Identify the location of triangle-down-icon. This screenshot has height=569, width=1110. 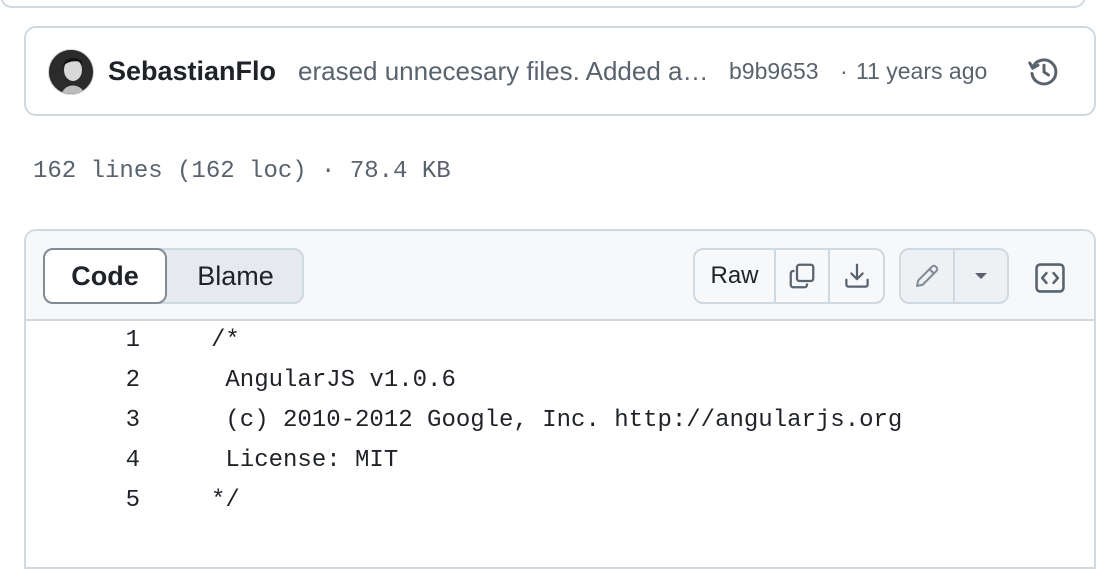
(981, 276).